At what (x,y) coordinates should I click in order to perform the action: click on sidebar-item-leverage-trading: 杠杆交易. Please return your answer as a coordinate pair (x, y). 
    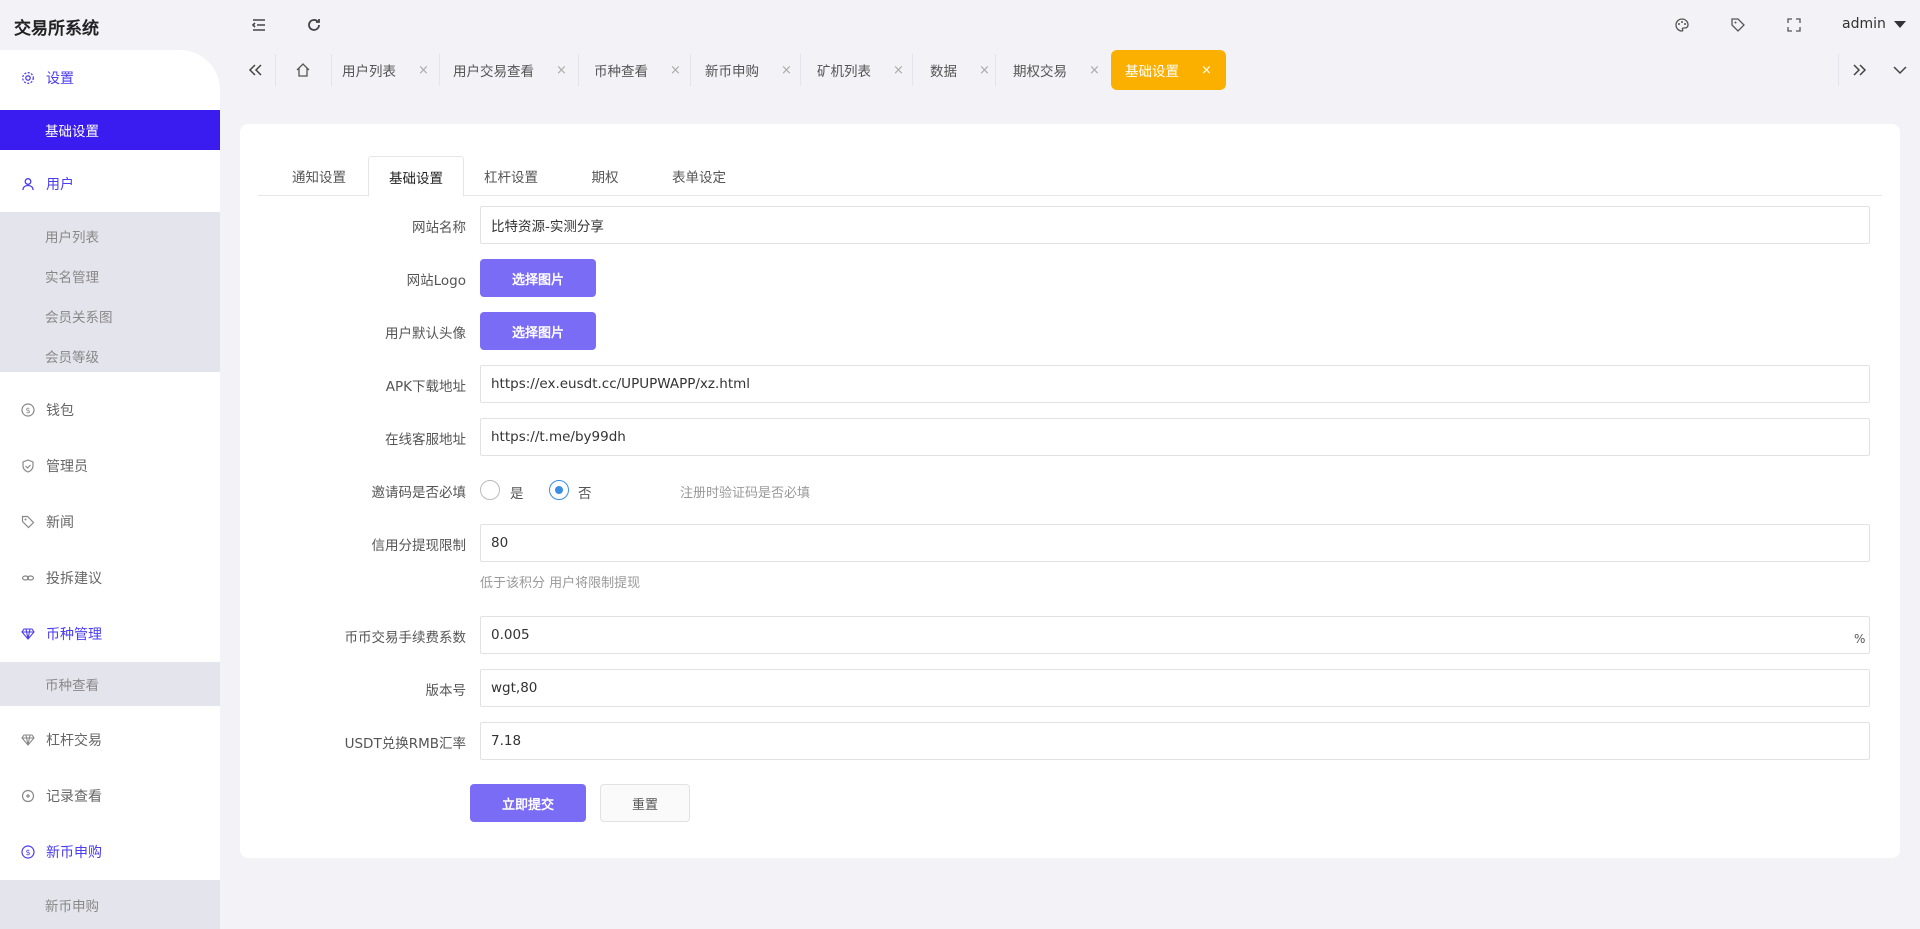
    Looking at the image, I should click on (110, 740).